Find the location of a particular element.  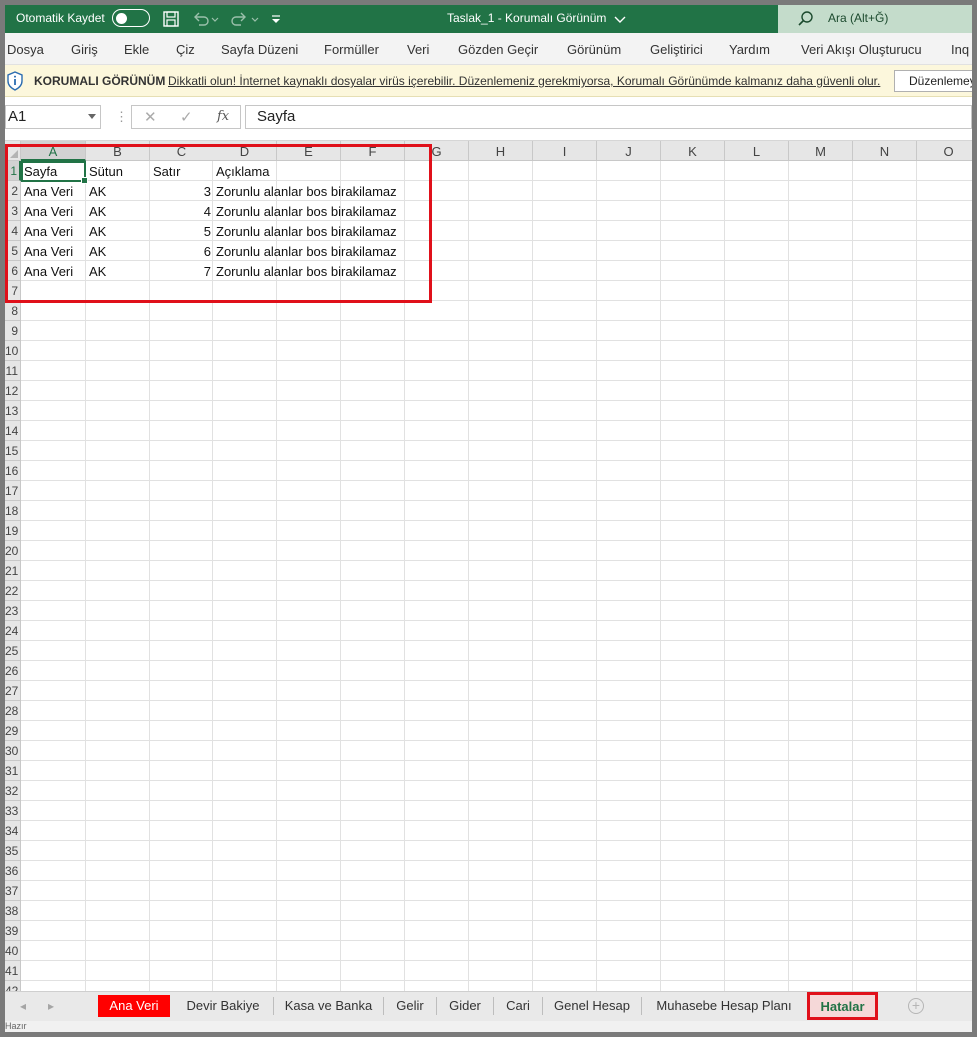

autosave-toggle is located at coordinates (131, 18).